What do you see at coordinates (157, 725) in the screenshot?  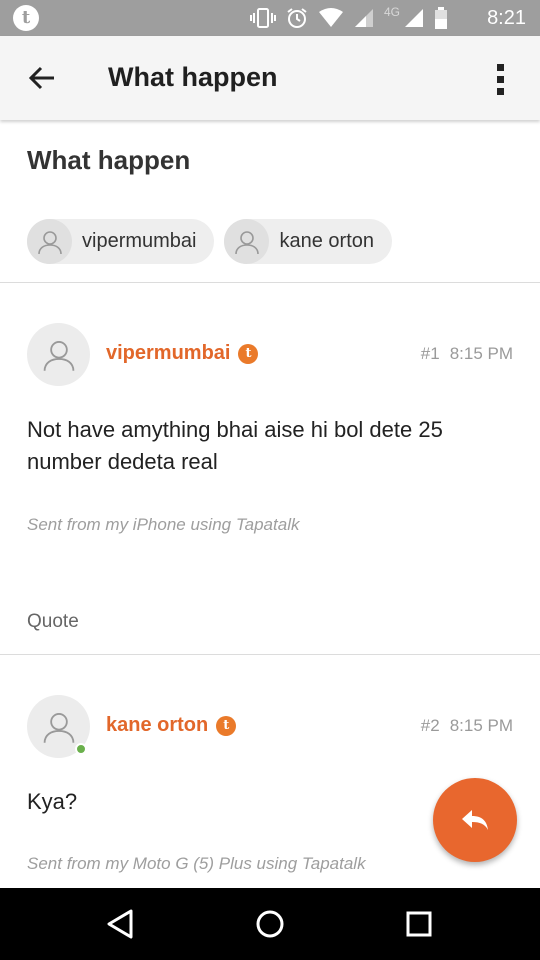 I see `author-name: kane orton` at bounding box center [157, 725].